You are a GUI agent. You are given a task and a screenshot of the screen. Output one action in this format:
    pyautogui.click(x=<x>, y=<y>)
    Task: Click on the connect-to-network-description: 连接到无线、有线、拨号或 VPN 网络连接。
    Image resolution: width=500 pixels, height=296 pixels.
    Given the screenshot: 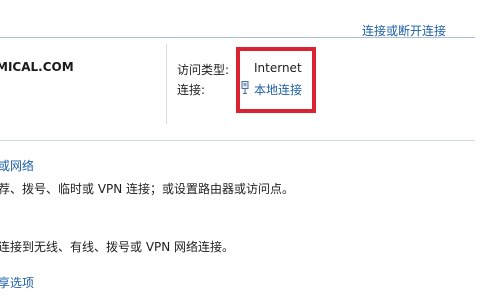 What is the action you would take?
    pyautogui.click(x=117, y=247)
    